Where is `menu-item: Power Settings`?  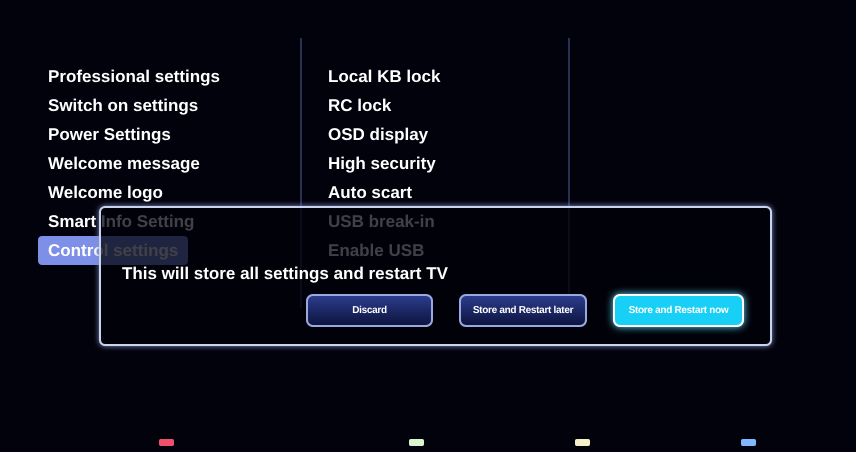 menu-item: Power Settings is located at coordinates (109, 134).